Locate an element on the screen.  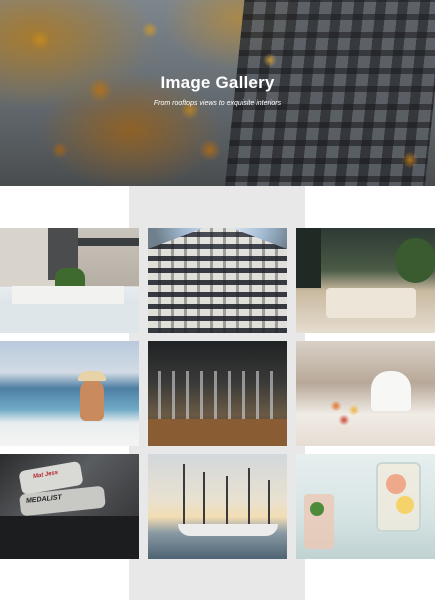
gallery-image-lounge is located at coordinates (365, 280).